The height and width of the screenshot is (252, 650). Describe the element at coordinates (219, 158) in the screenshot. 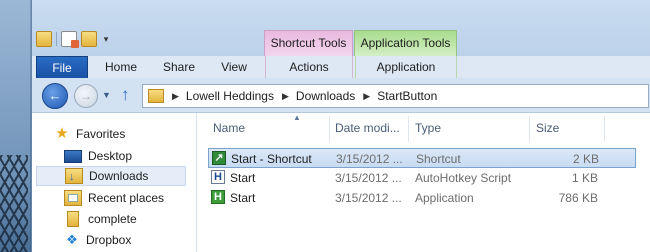

I see `shortcut-icon: ↗` at that location.